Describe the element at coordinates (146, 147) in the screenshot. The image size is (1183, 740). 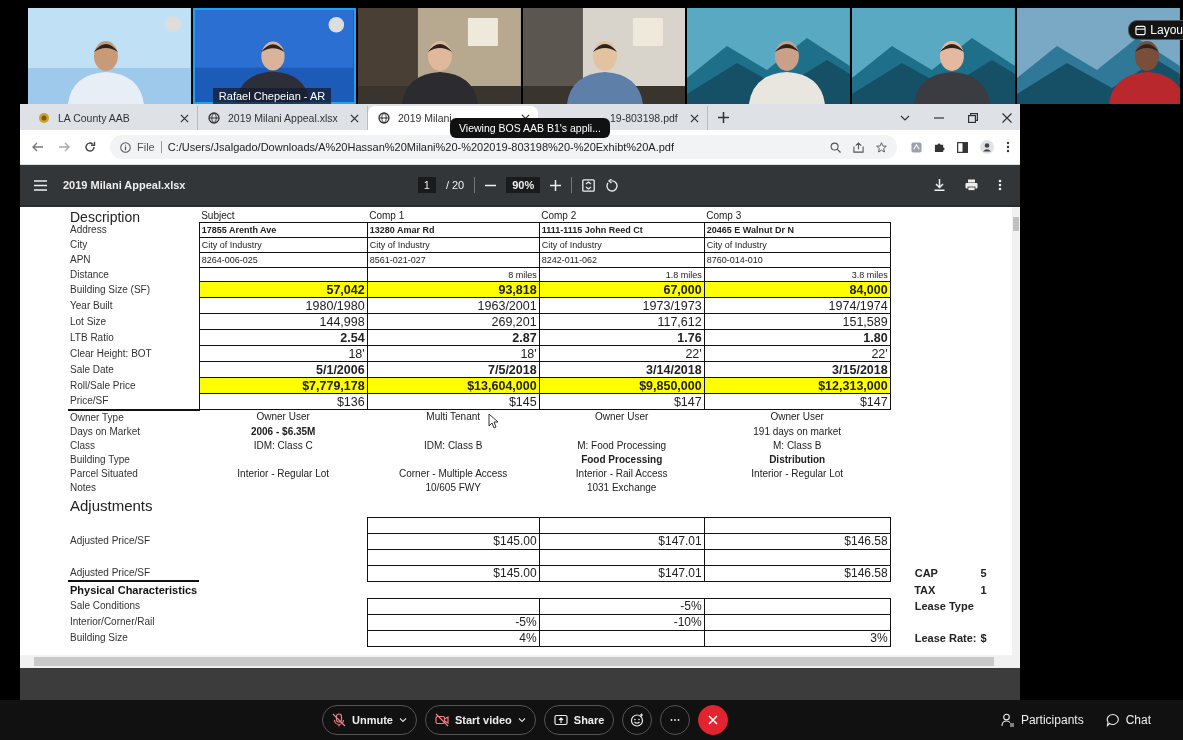
I see `url-scheme: File` at that location.